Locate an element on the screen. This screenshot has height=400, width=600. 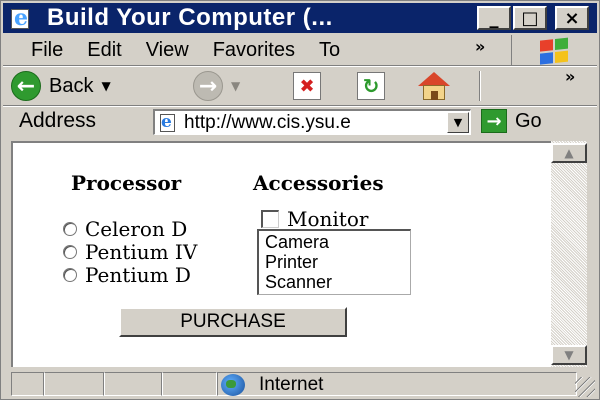
page-icon: e is located at coordinates (168, 122).